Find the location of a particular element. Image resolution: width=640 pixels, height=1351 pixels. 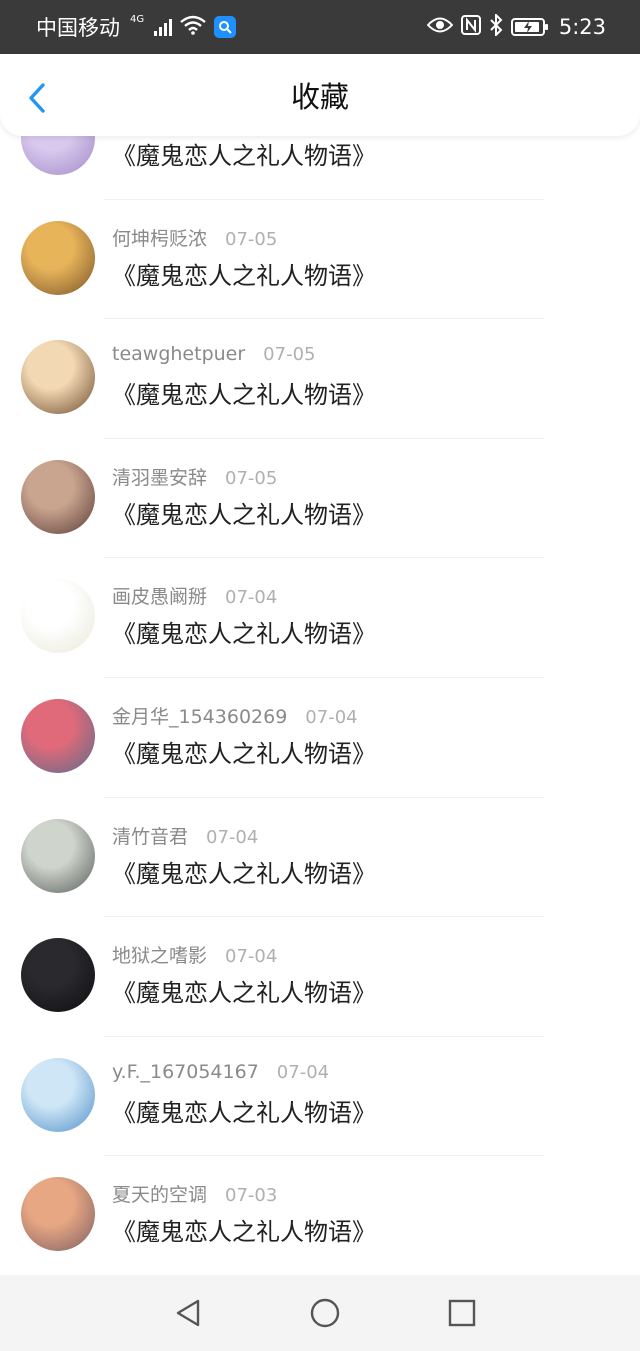

nav-home-button is located at coordinates (325, 1313).